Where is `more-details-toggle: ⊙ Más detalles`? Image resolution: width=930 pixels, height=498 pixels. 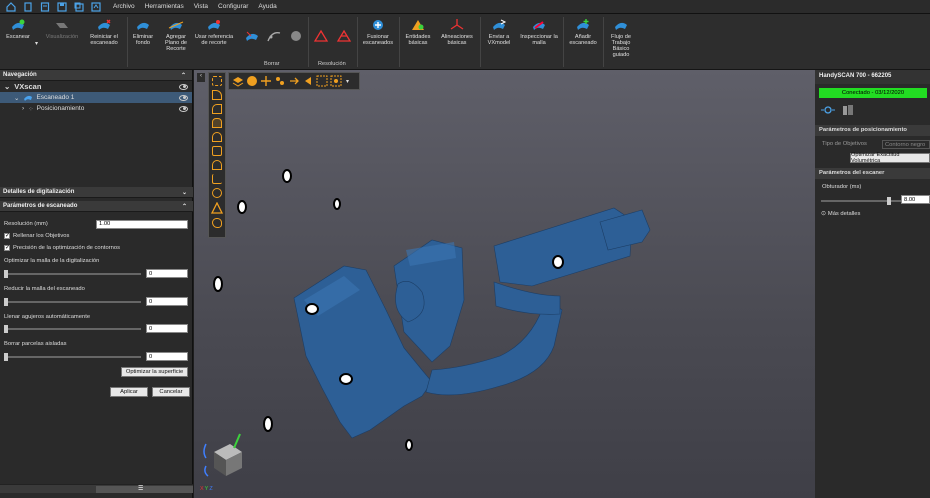
more-details-toggle: ⊙ Más detalles is located at coordinates (840, 214).